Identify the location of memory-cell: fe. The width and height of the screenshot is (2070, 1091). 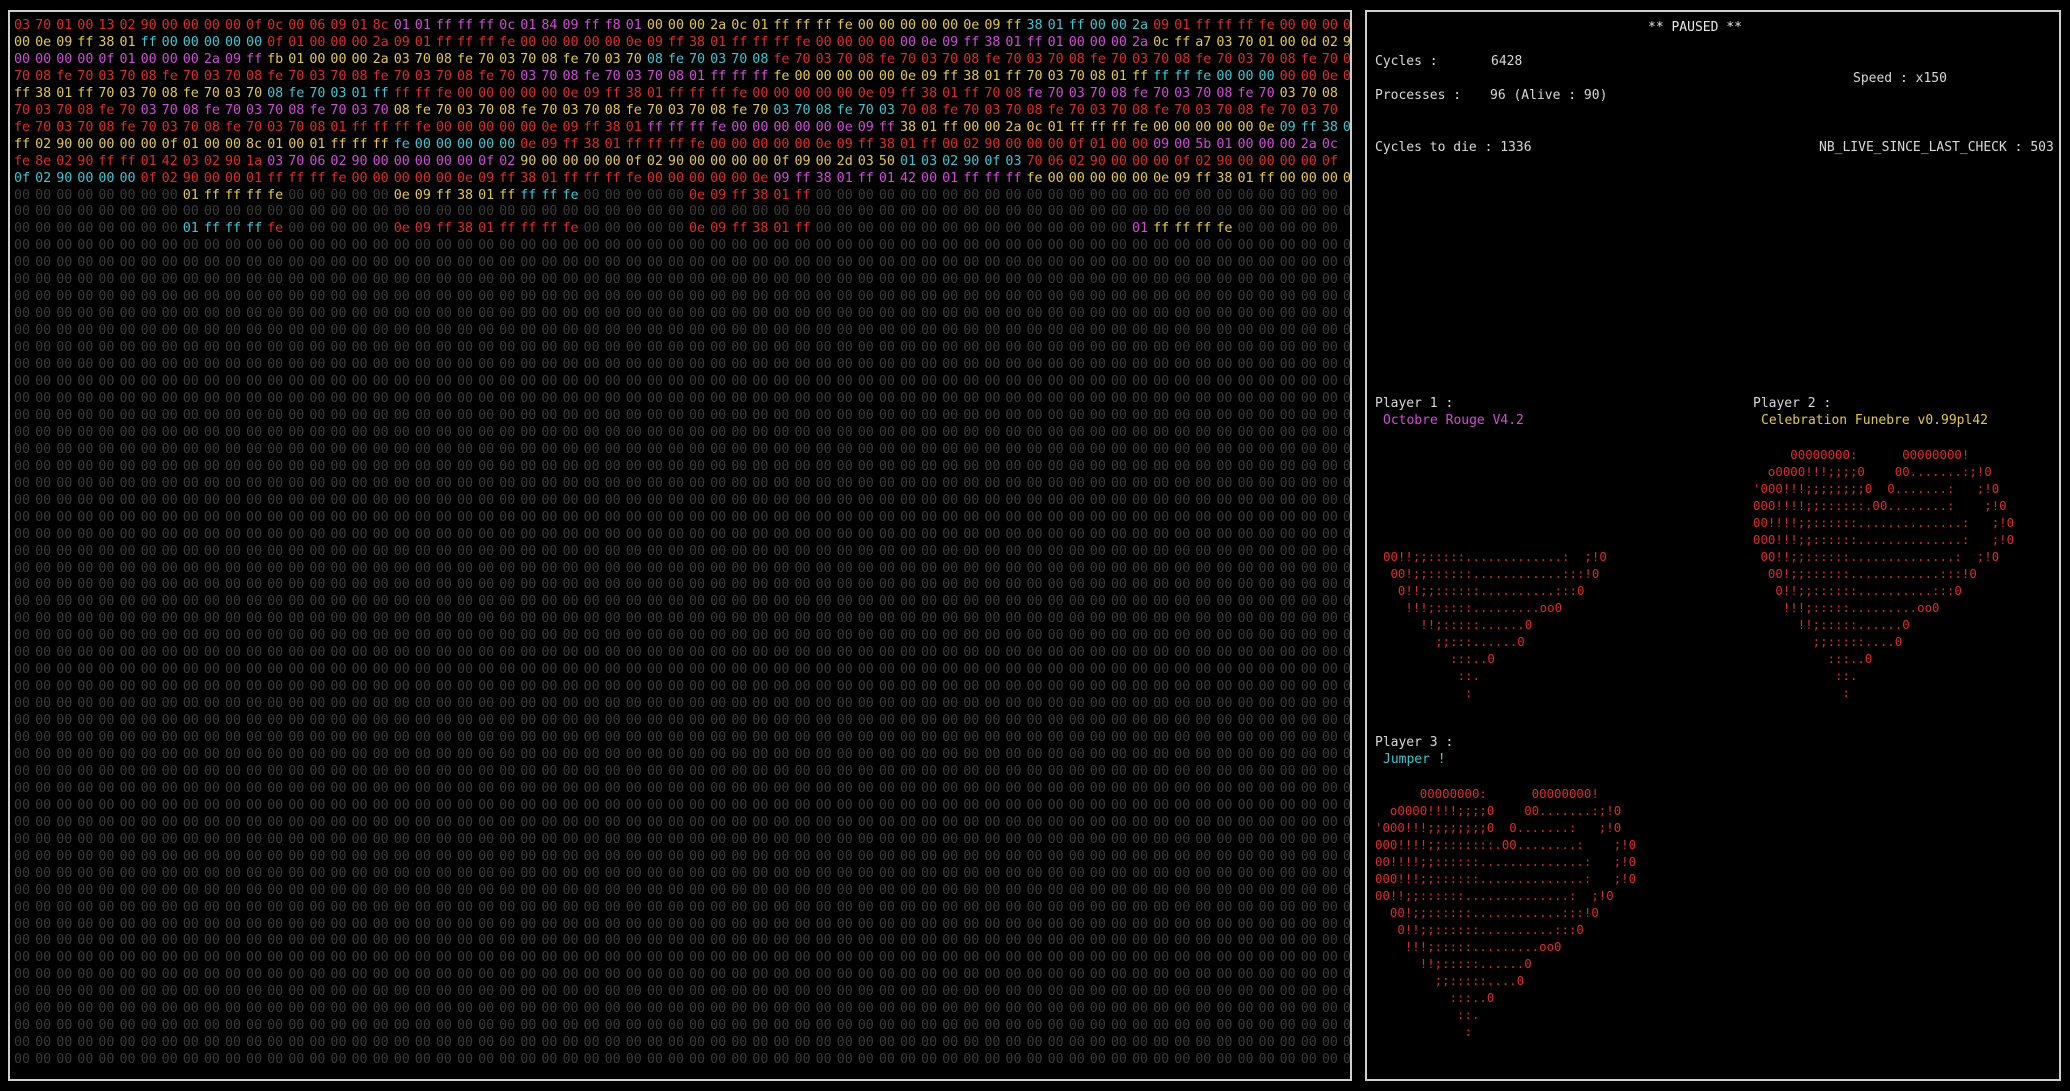
(802, 42).